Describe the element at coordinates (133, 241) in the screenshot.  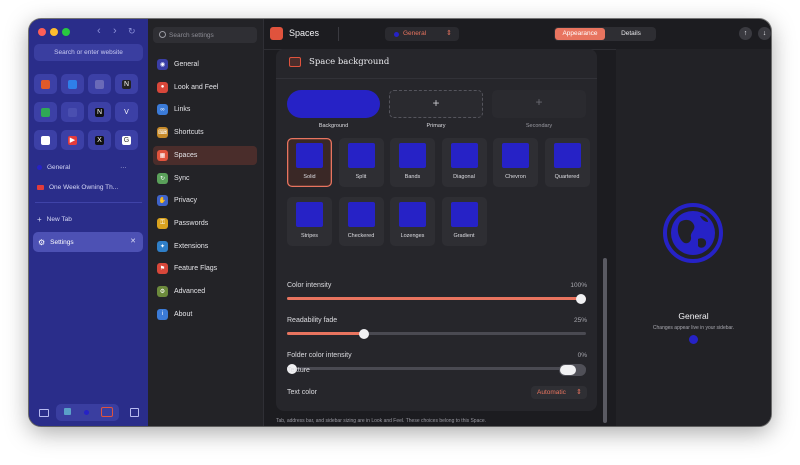
I see `close-tab-icon: ✕` at that location.